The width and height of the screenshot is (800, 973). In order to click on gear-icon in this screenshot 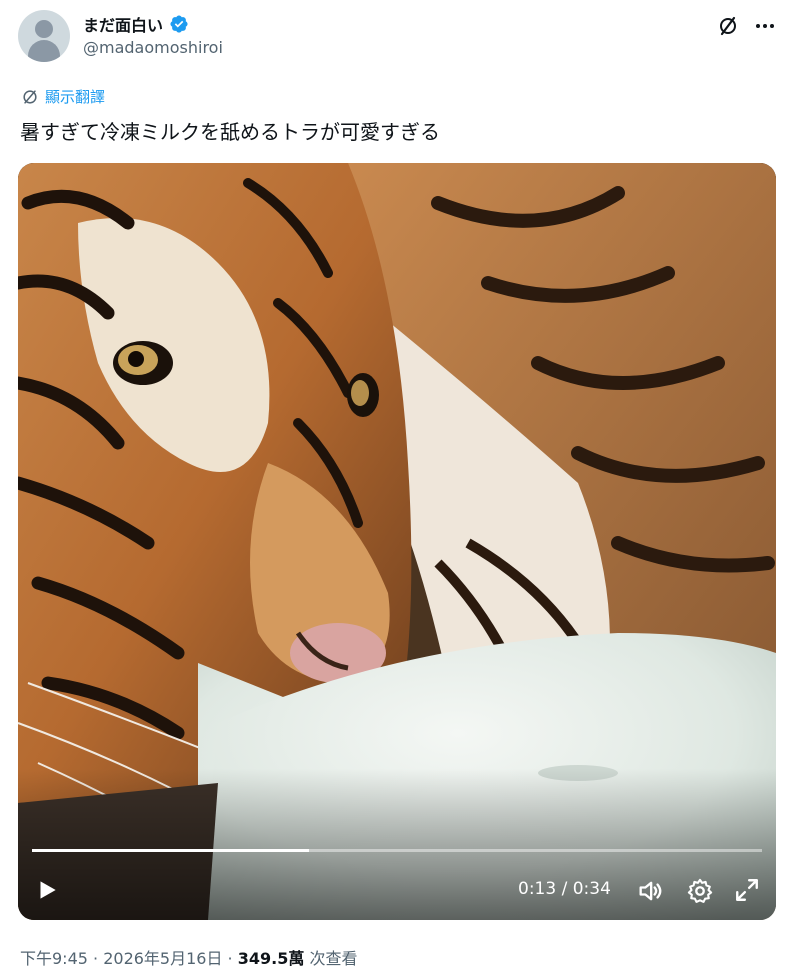, I will do `click(700, 891)`.